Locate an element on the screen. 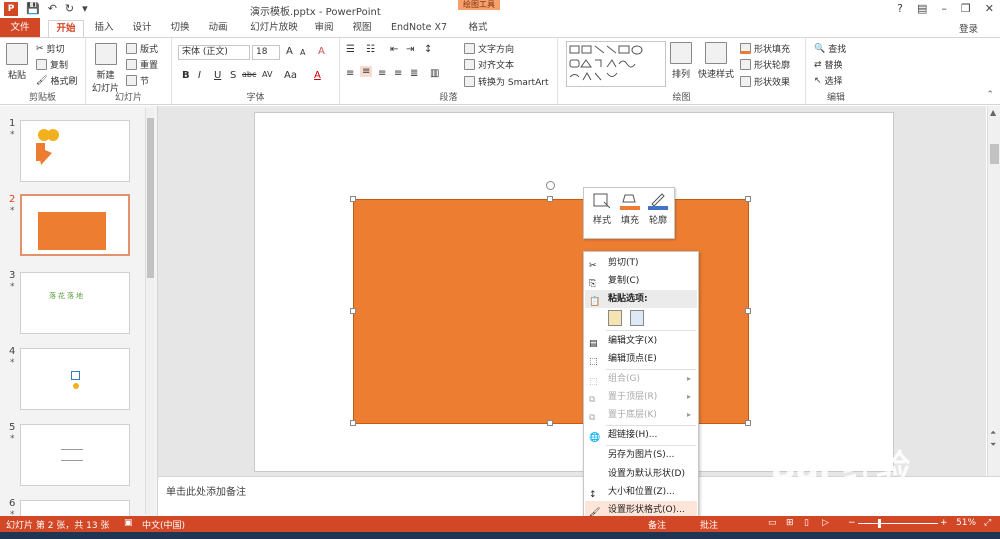 Image resolution: width=1000 pixels, height=539 pixels. resize-handle-n is located at coordinates (550, 199).